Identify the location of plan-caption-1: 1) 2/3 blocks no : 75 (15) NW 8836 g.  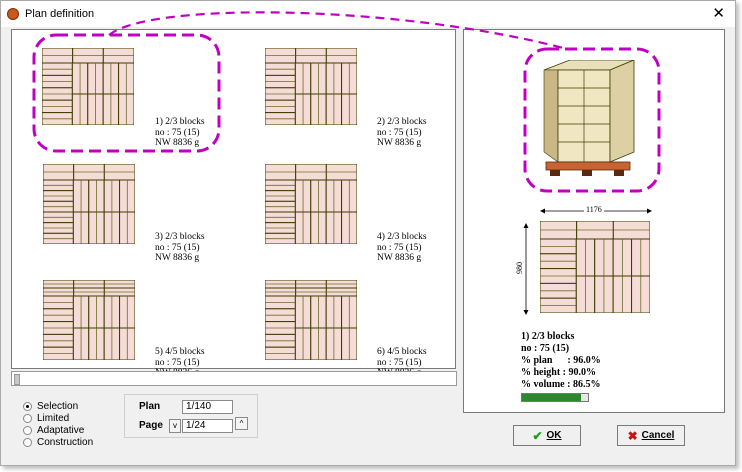
(180, 132).